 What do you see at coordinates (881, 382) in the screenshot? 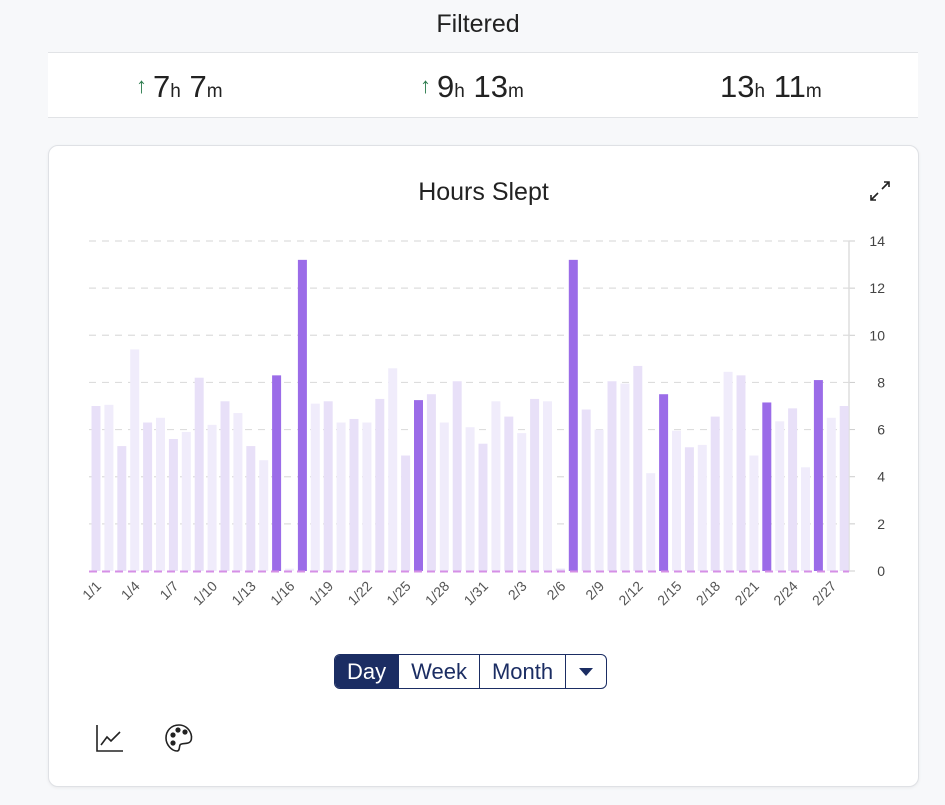
I see `y-tick-label: 8` at bounding box center [881, 382].